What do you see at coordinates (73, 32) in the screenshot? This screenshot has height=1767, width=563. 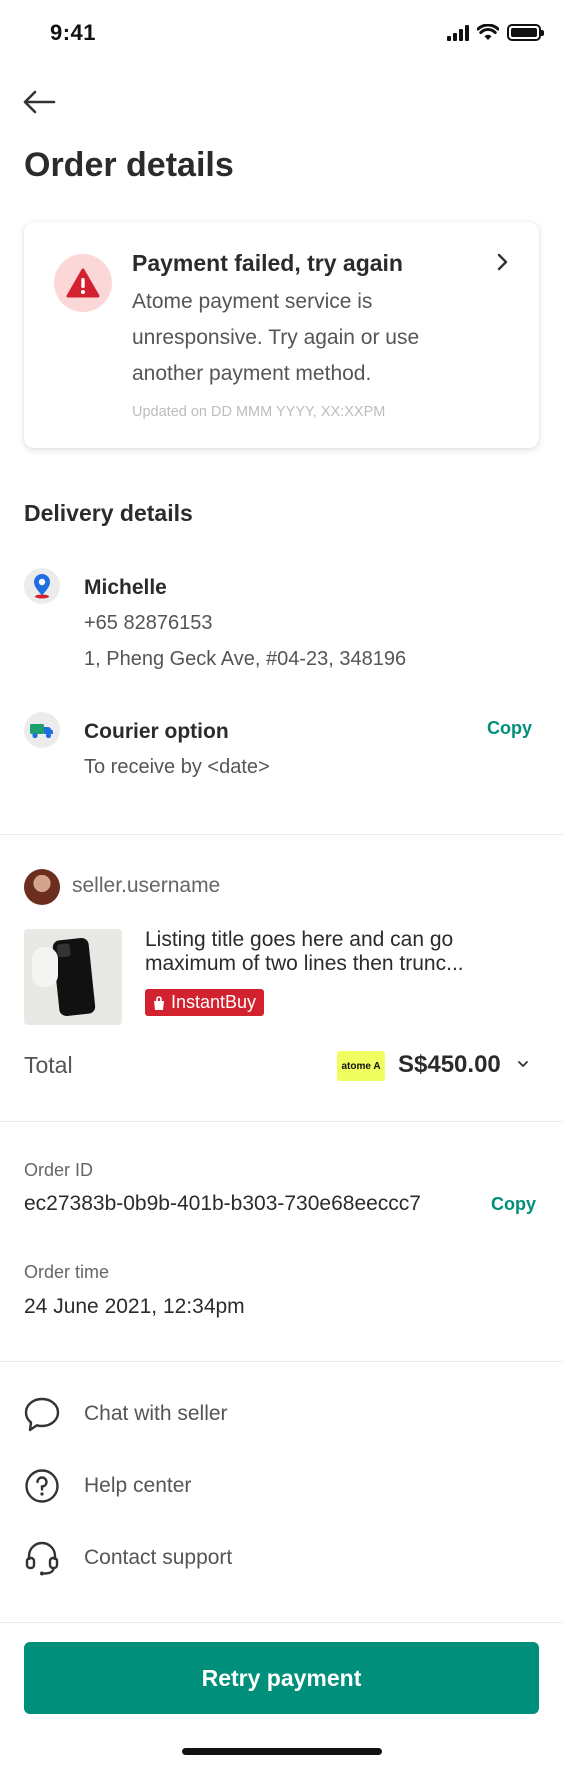 I see `status-time: 9:41` at bounding box center [73, 32].